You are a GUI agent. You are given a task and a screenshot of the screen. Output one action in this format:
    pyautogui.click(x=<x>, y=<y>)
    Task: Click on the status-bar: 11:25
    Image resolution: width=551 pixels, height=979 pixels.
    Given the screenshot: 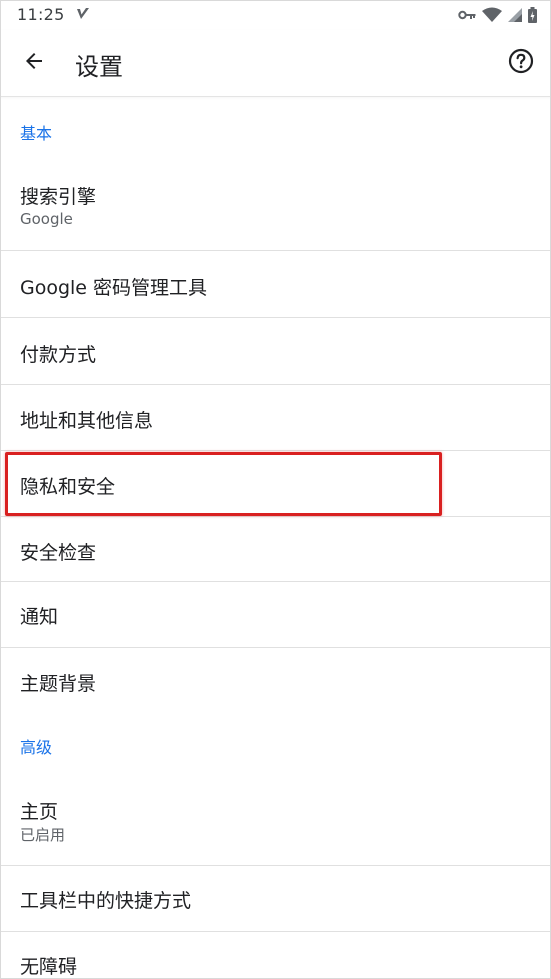 What is the action you would take?
    pyautogui.click(x=275, y=15)
    